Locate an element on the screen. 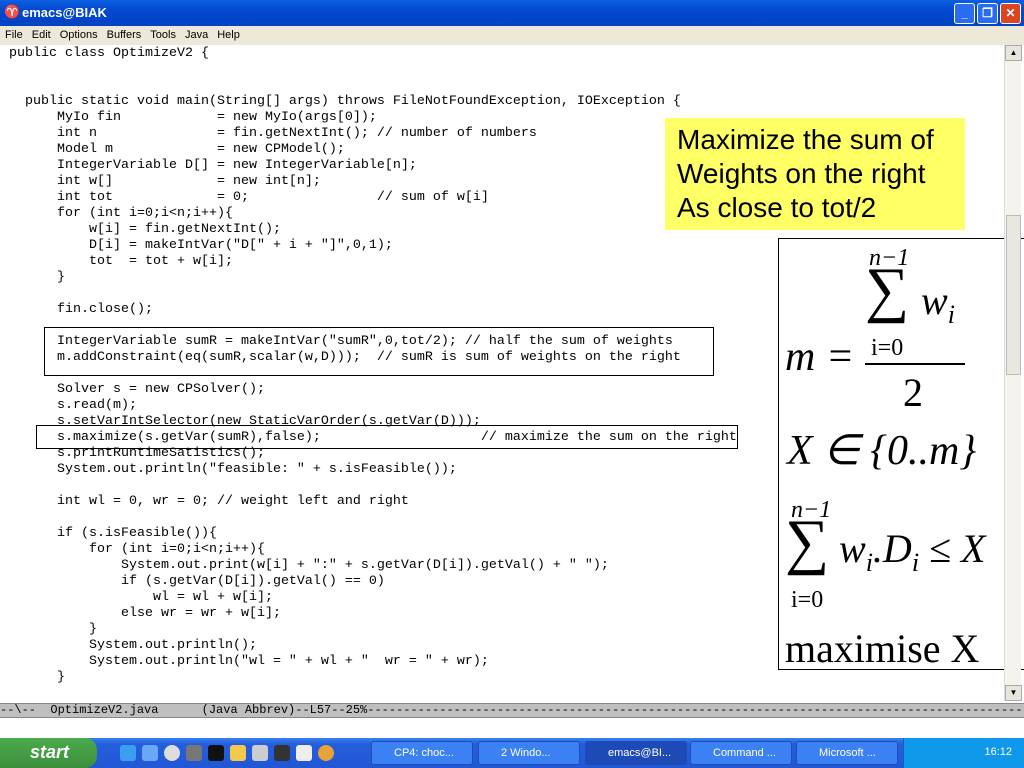 The height and width of the screenshot is (768, 1024). start-button: start is located at coordinates (48, 753).